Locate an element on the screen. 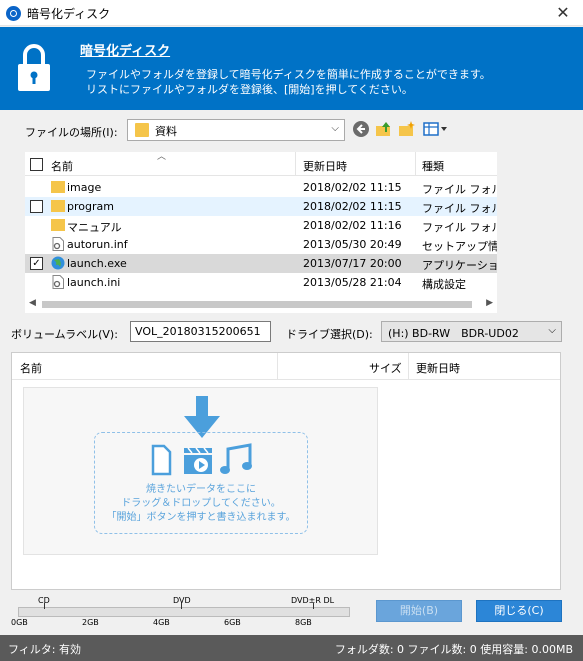  select-all-checkbox is located at coordinates (36, 164).